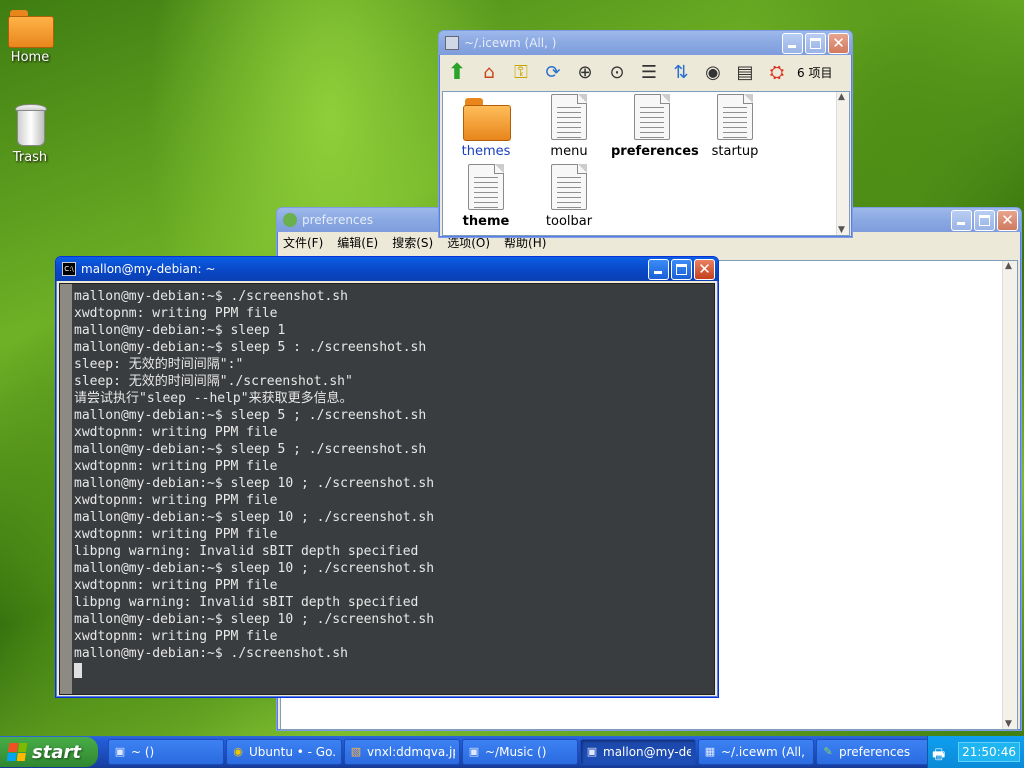 The width and height of the screenshot is (1024, 768). What do you see at coordinates (655, 151) in the screenshot?
I see `file-item-label: preferences` at bounding box center [655, 151].